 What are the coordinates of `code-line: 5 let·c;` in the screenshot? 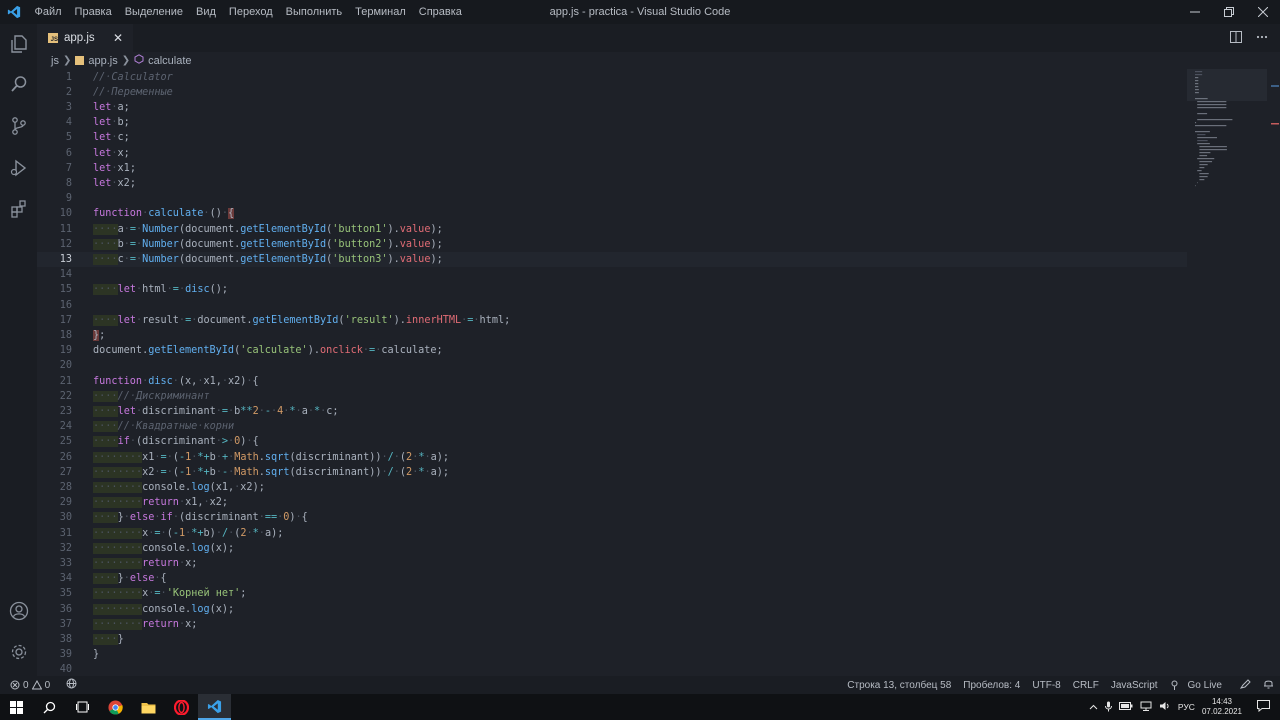 It's located at (612, 137).